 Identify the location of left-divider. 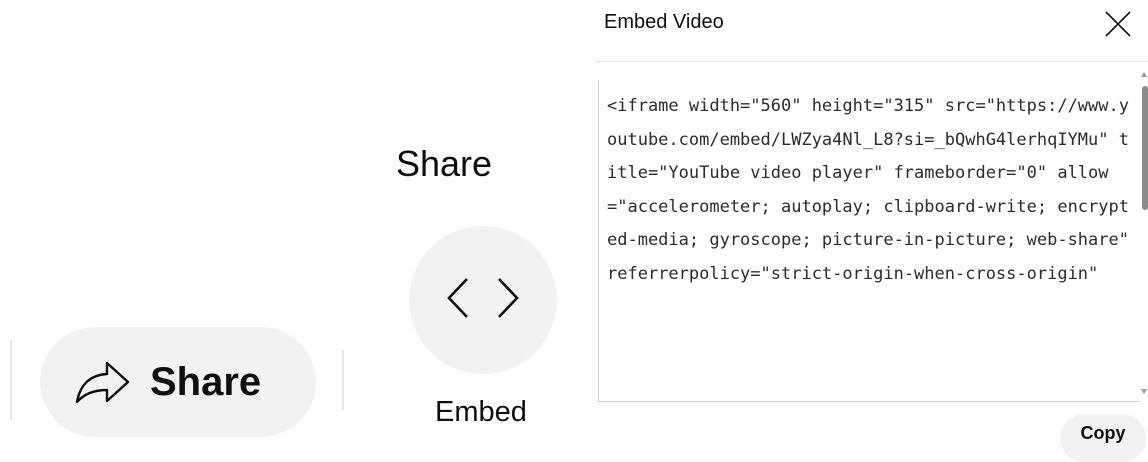
(11, 380).